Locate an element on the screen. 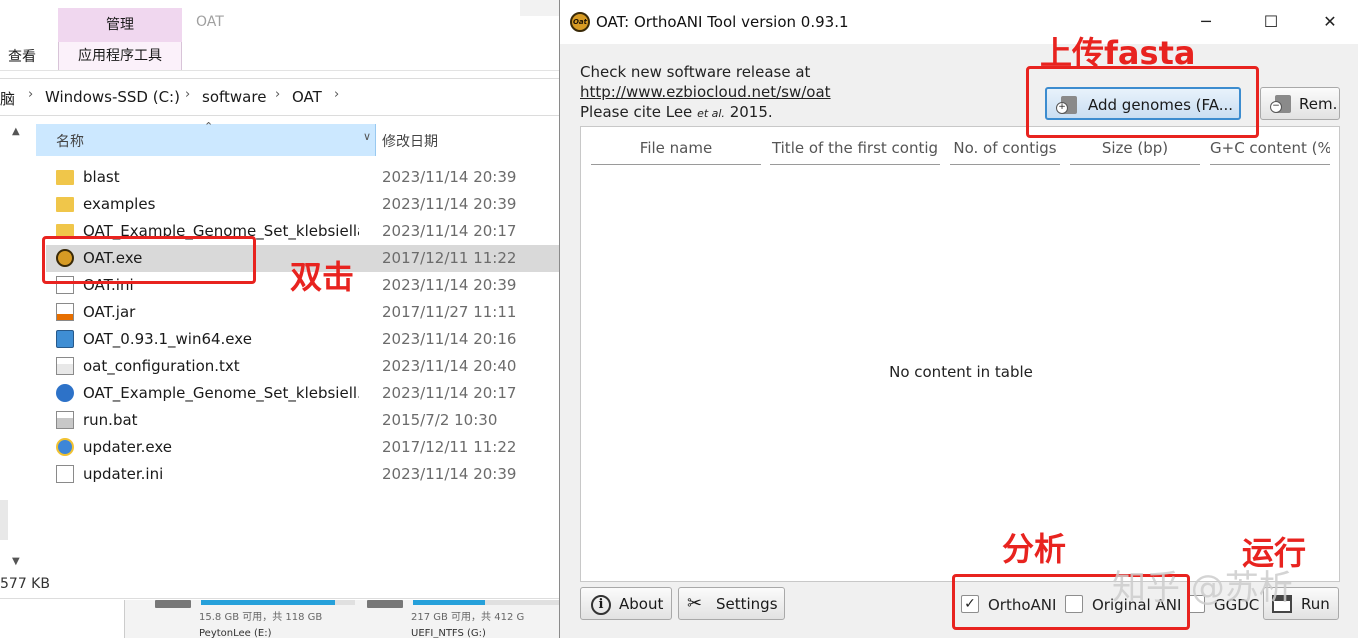 The height and width of the screenshot is (638, 1358). tab-app-tools: 应用程序工具 is located at coordinates (120, 56).